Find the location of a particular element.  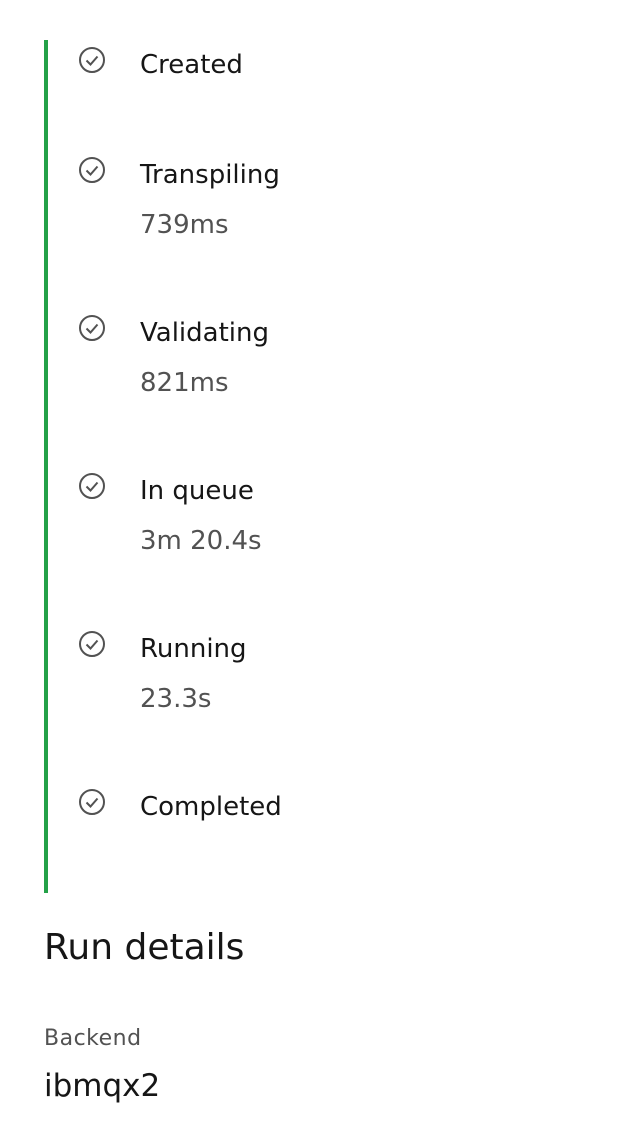

step-label: Validating is located at coordinates (204, 333).